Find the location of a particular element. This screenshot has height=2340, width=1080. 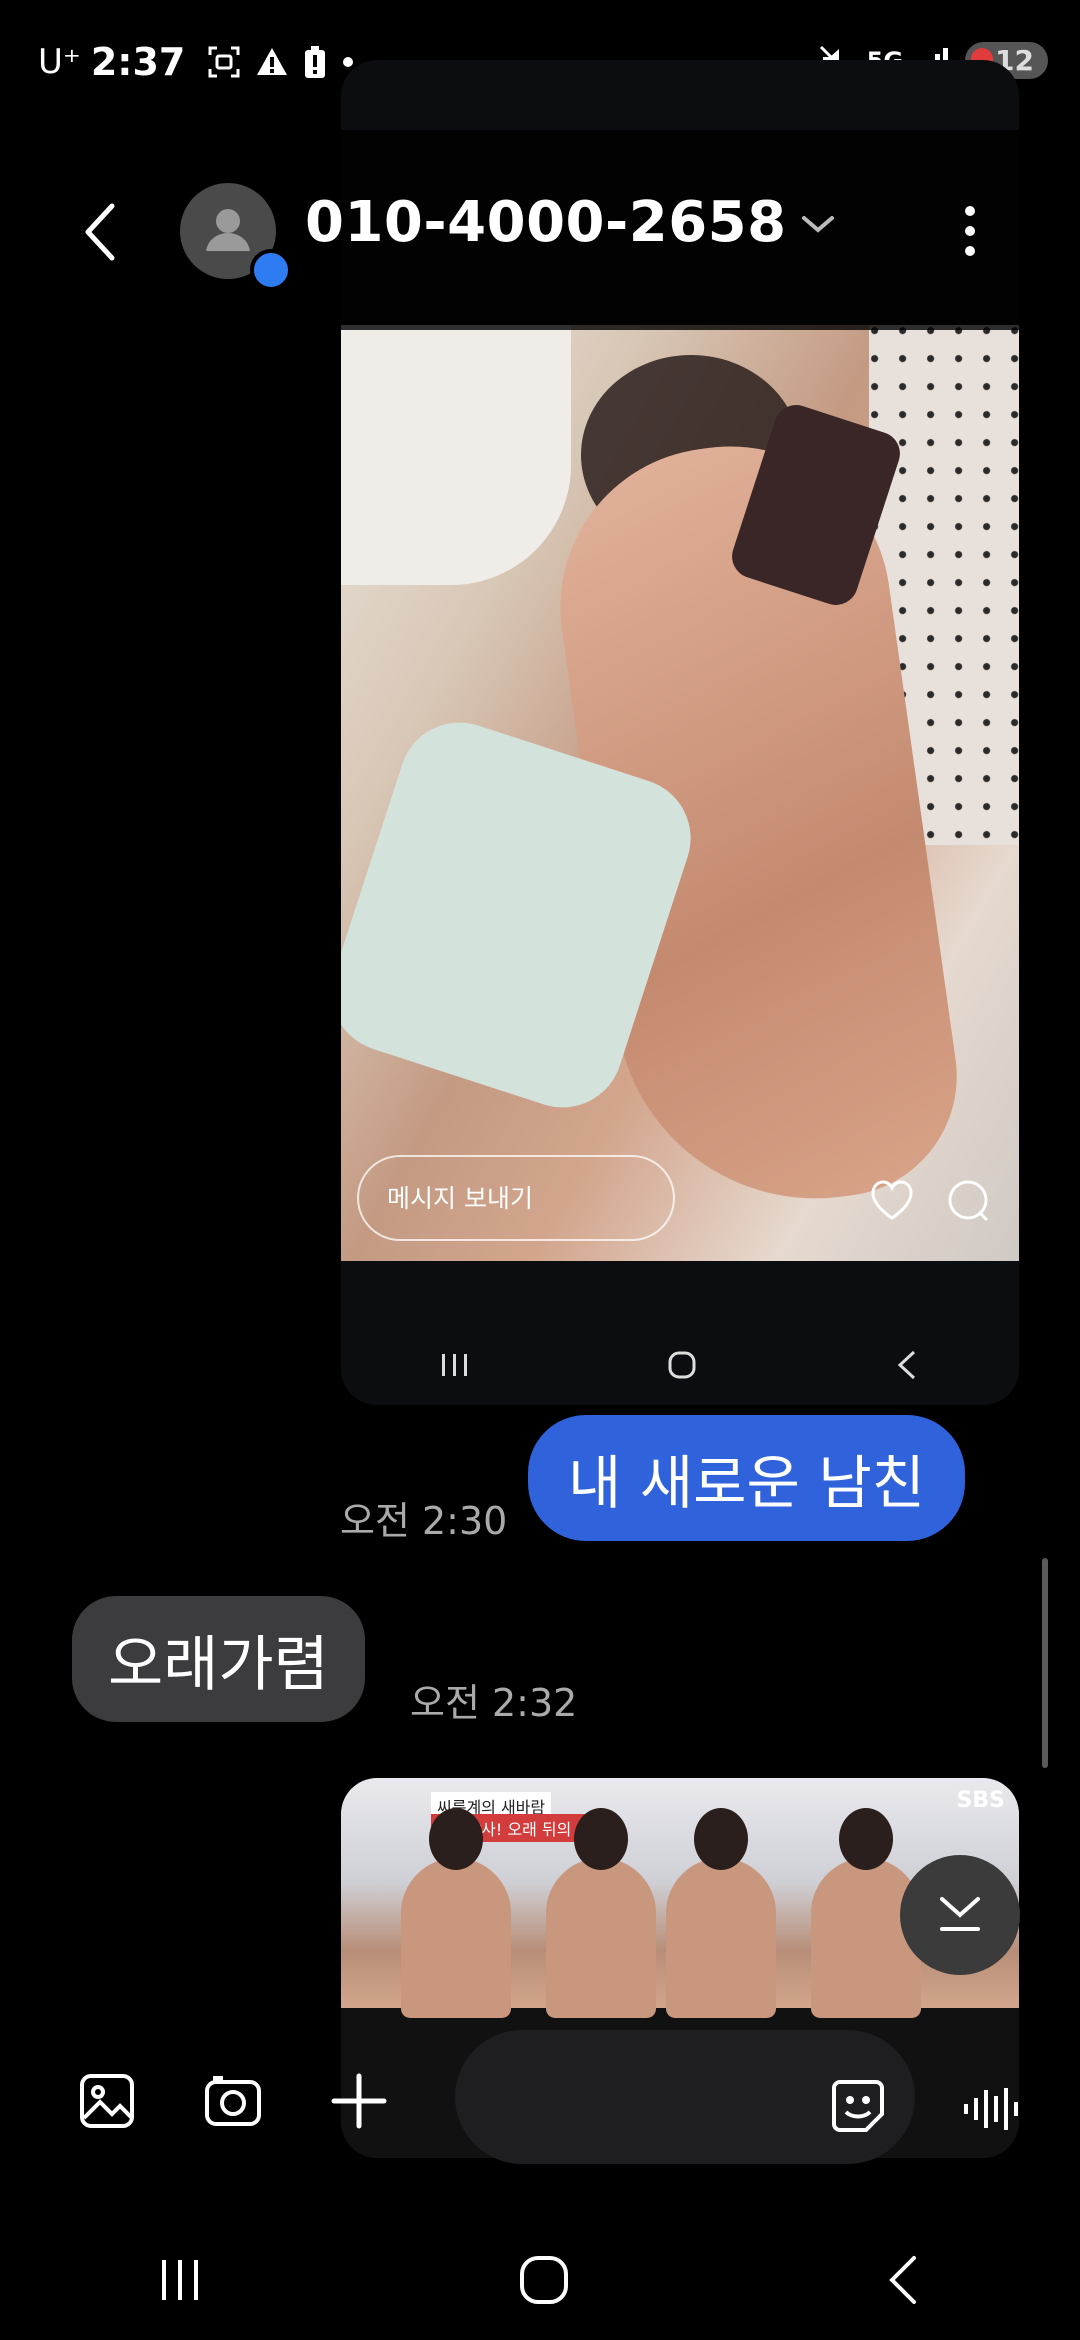

chevron-down-icon is located at coordinates (818, 224).